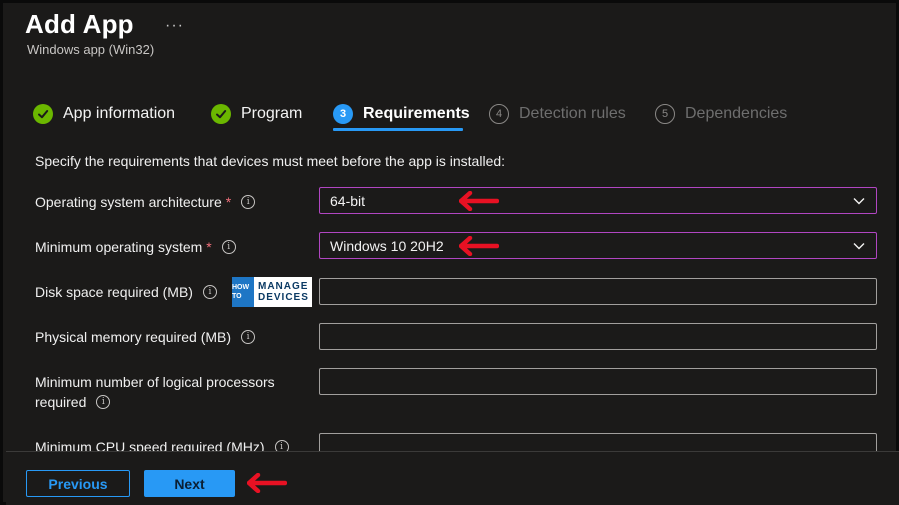  I want to click on page-title: Add App, so click(79, 24).